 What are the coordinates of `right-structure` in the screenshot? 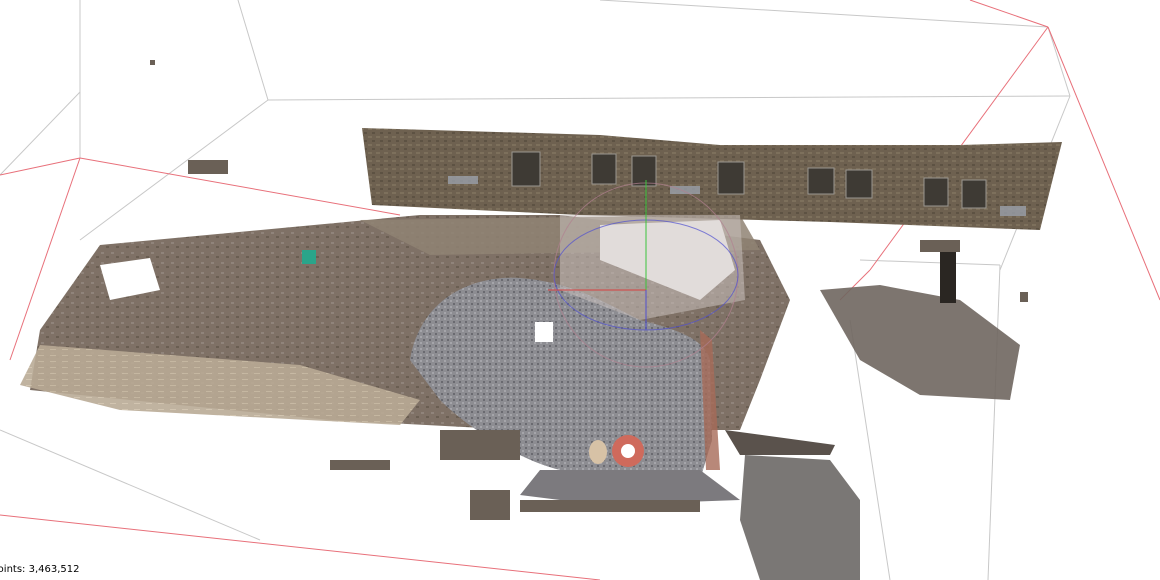 It's located at (920, 342).